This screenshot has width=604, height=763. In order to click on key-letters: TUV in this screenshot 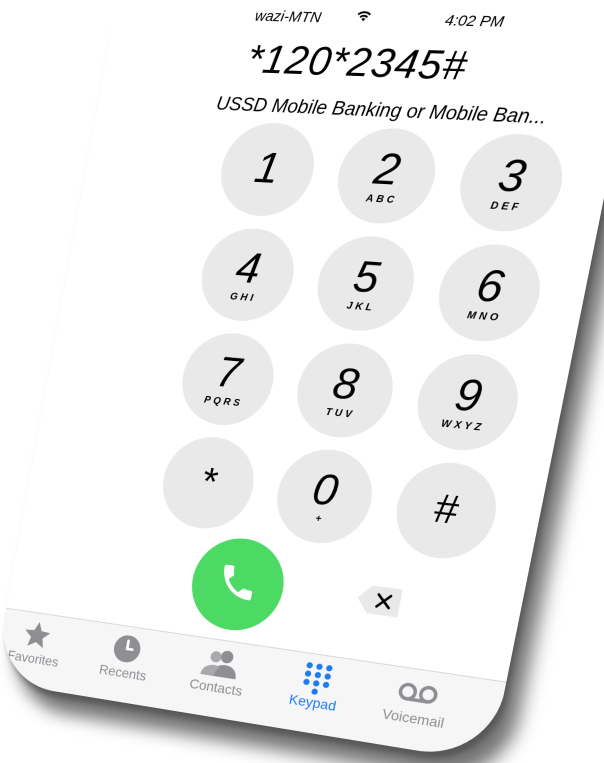, I will do `click(340, 413)`.